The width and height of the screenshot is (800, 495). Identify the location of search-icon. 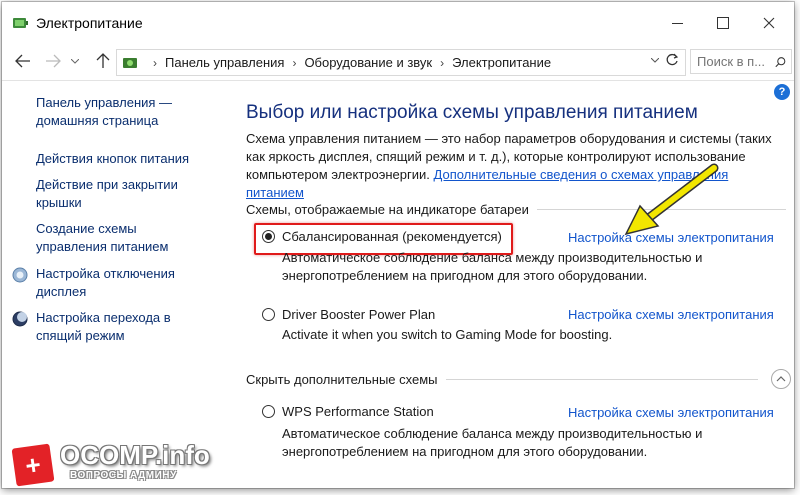
(780, 62).